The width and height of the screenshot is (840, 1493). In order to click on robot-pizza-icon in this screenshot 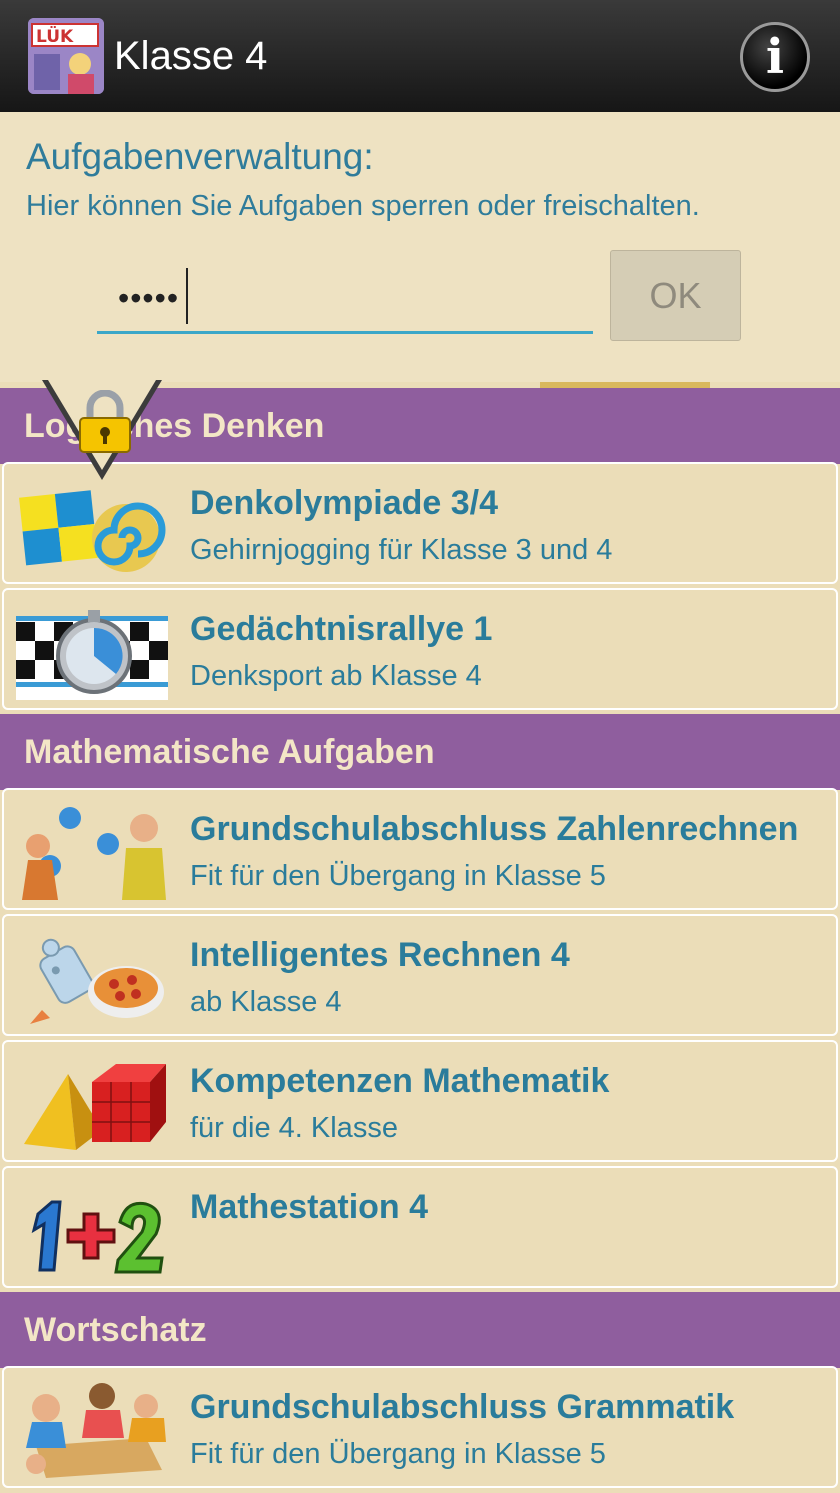, I will do `click(92, 976)`.